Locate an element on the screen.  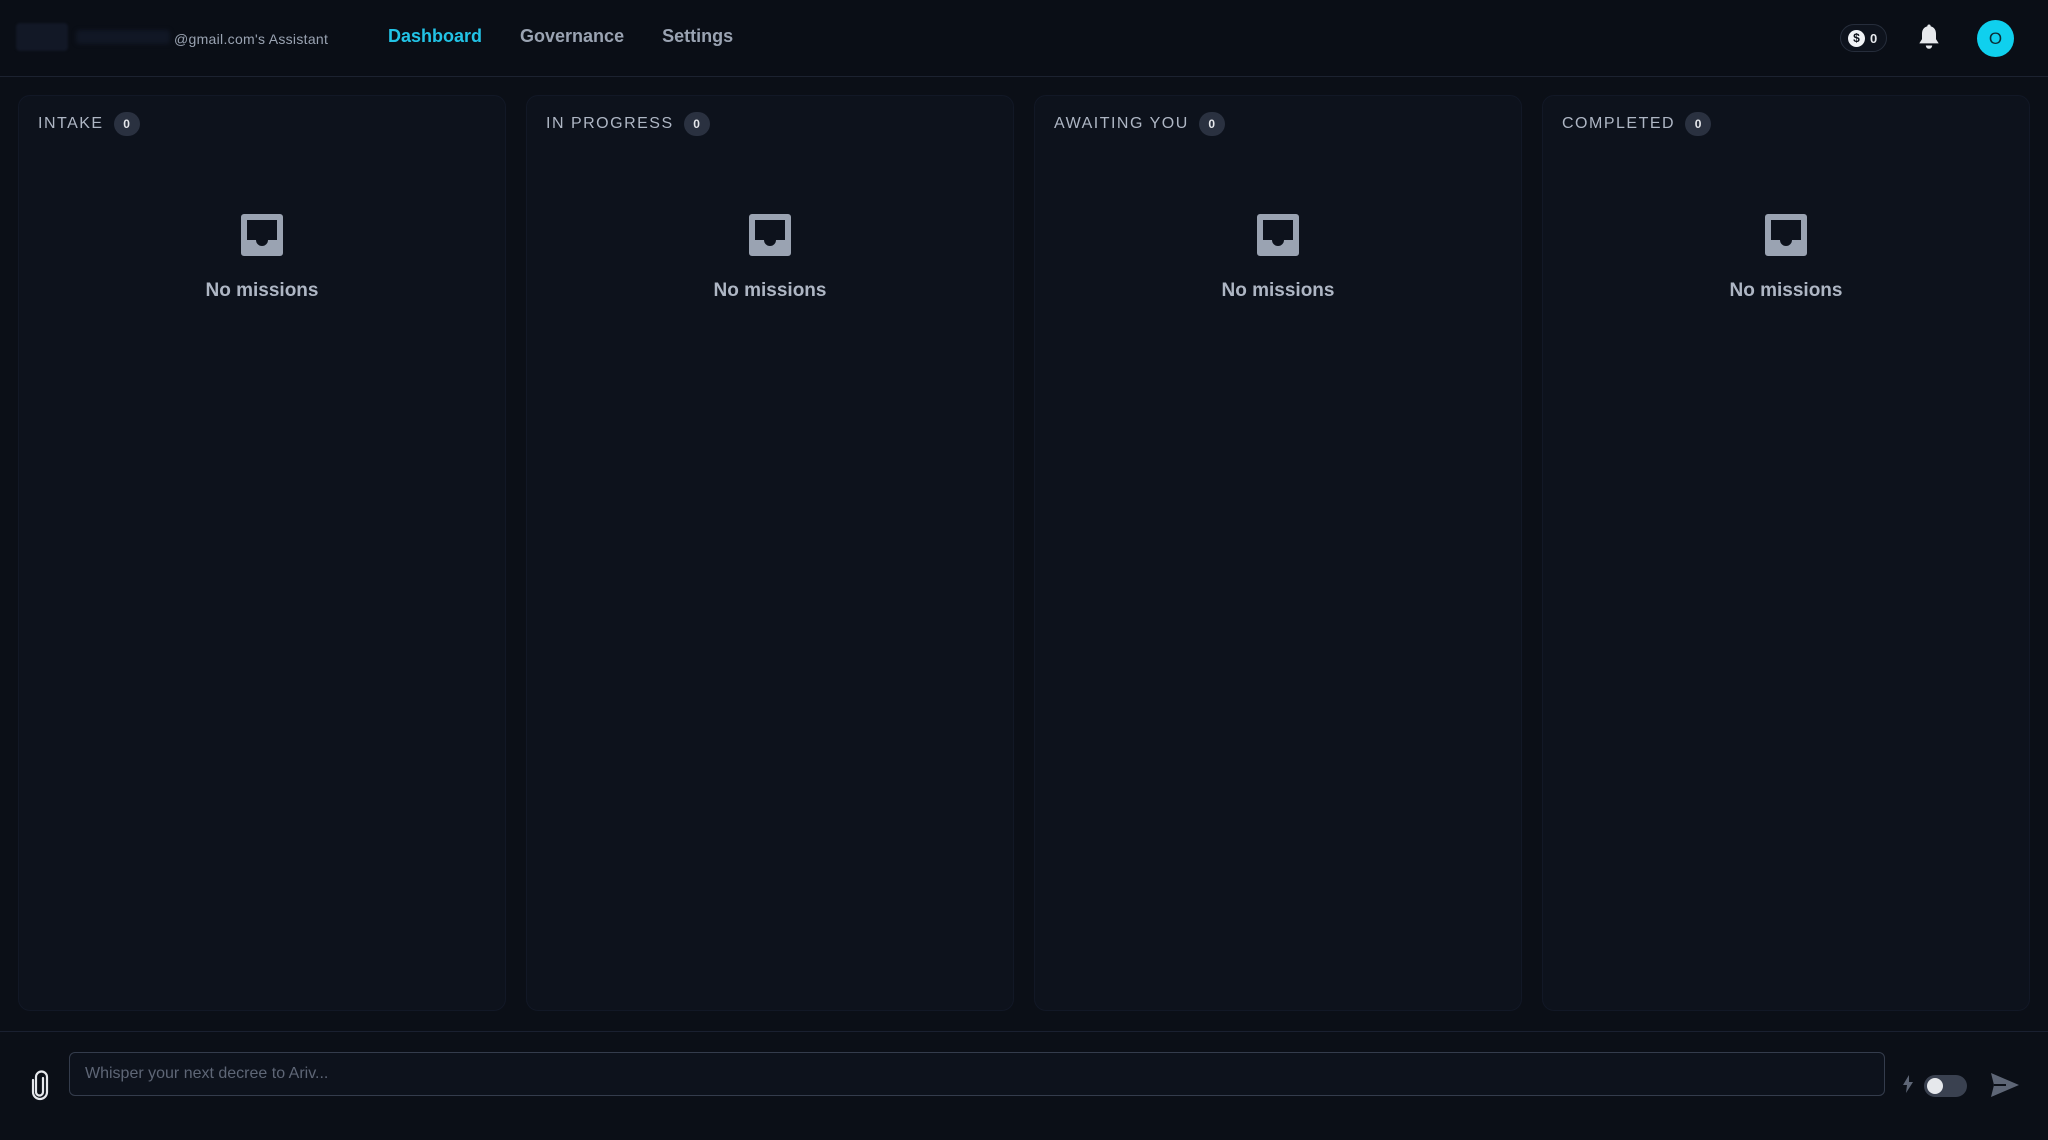
column-header: IN PROGRESS 0 is located at coordinates (628, 124).